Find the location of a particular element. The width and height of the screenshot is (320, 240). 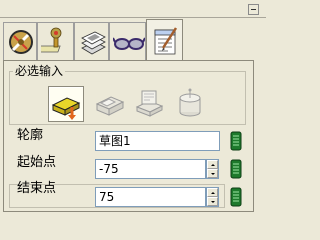

group-title: 必选输入 is located at coordinates (39, 71).